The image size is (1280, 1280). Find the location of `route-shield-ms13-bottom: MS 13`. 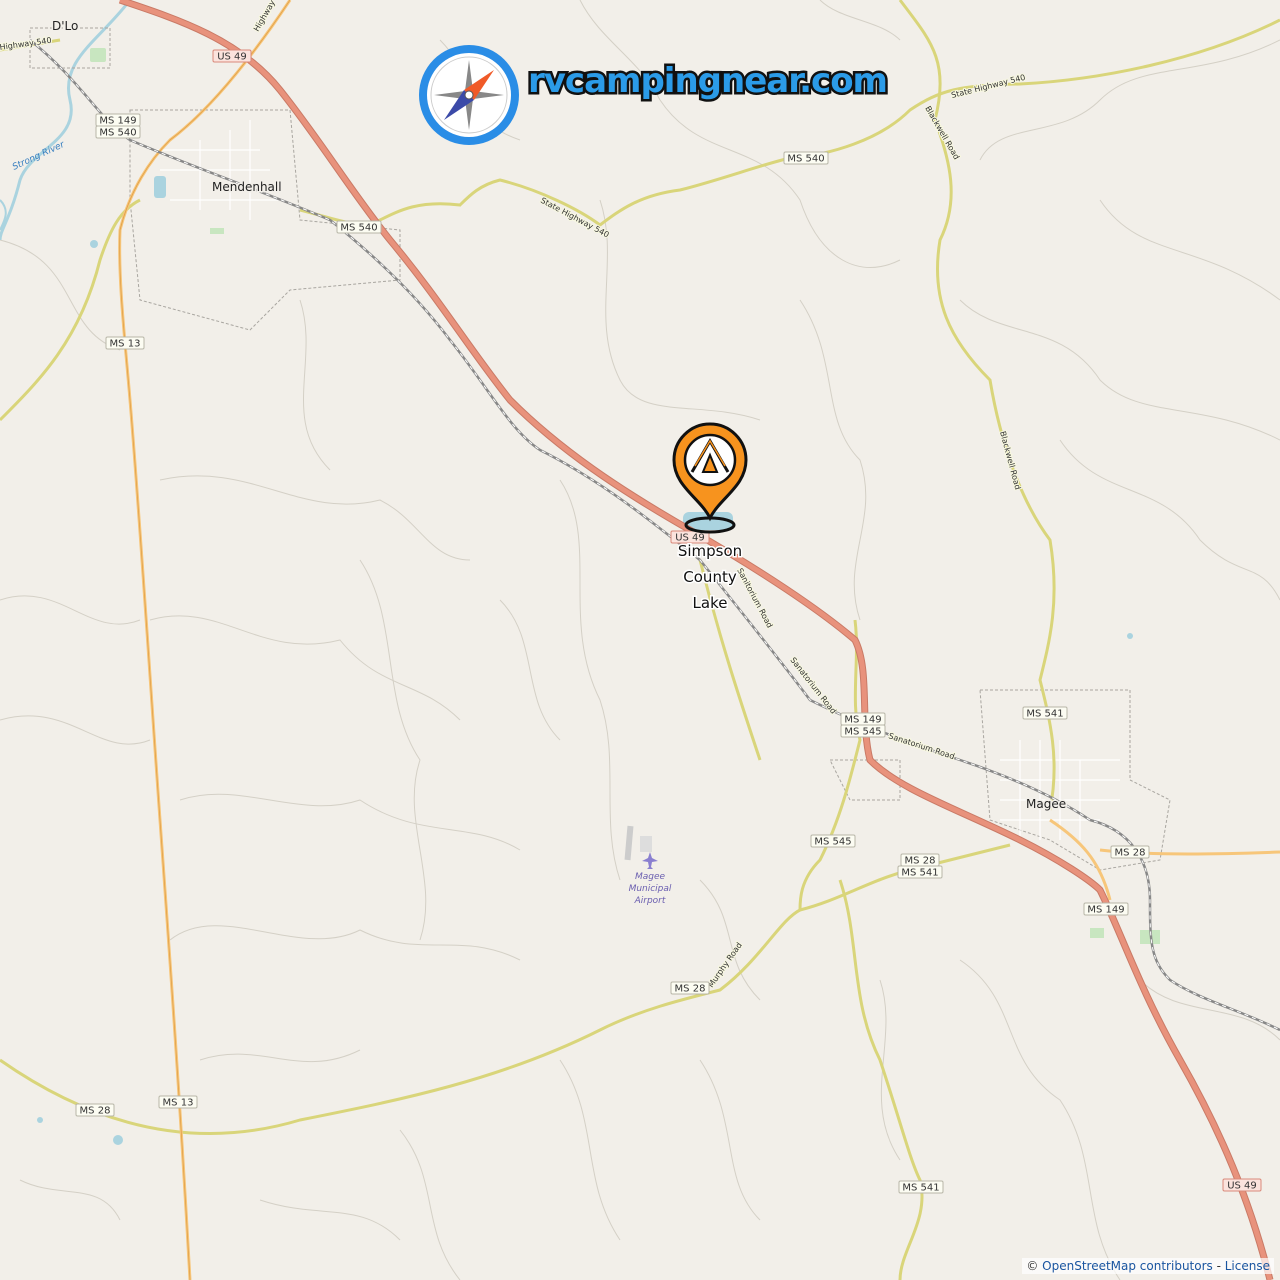

route-shield-ms13-bottom: MS 13 is located at coordinates (178, 1102).